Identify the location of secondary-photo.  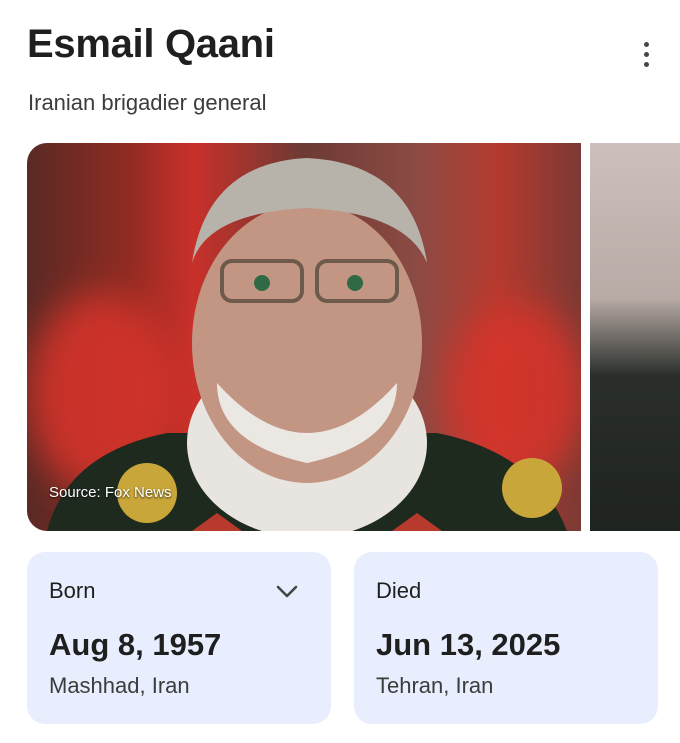
(635, 337).